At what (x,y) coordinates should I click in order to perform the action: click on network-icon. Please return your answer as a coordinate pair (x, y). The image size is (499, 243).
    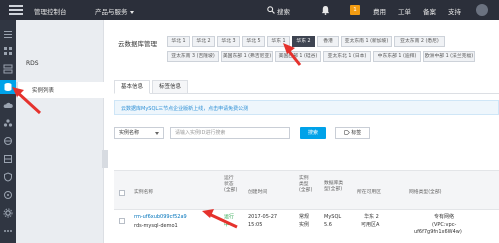
    Looking at the image, I should click on (8, 141).